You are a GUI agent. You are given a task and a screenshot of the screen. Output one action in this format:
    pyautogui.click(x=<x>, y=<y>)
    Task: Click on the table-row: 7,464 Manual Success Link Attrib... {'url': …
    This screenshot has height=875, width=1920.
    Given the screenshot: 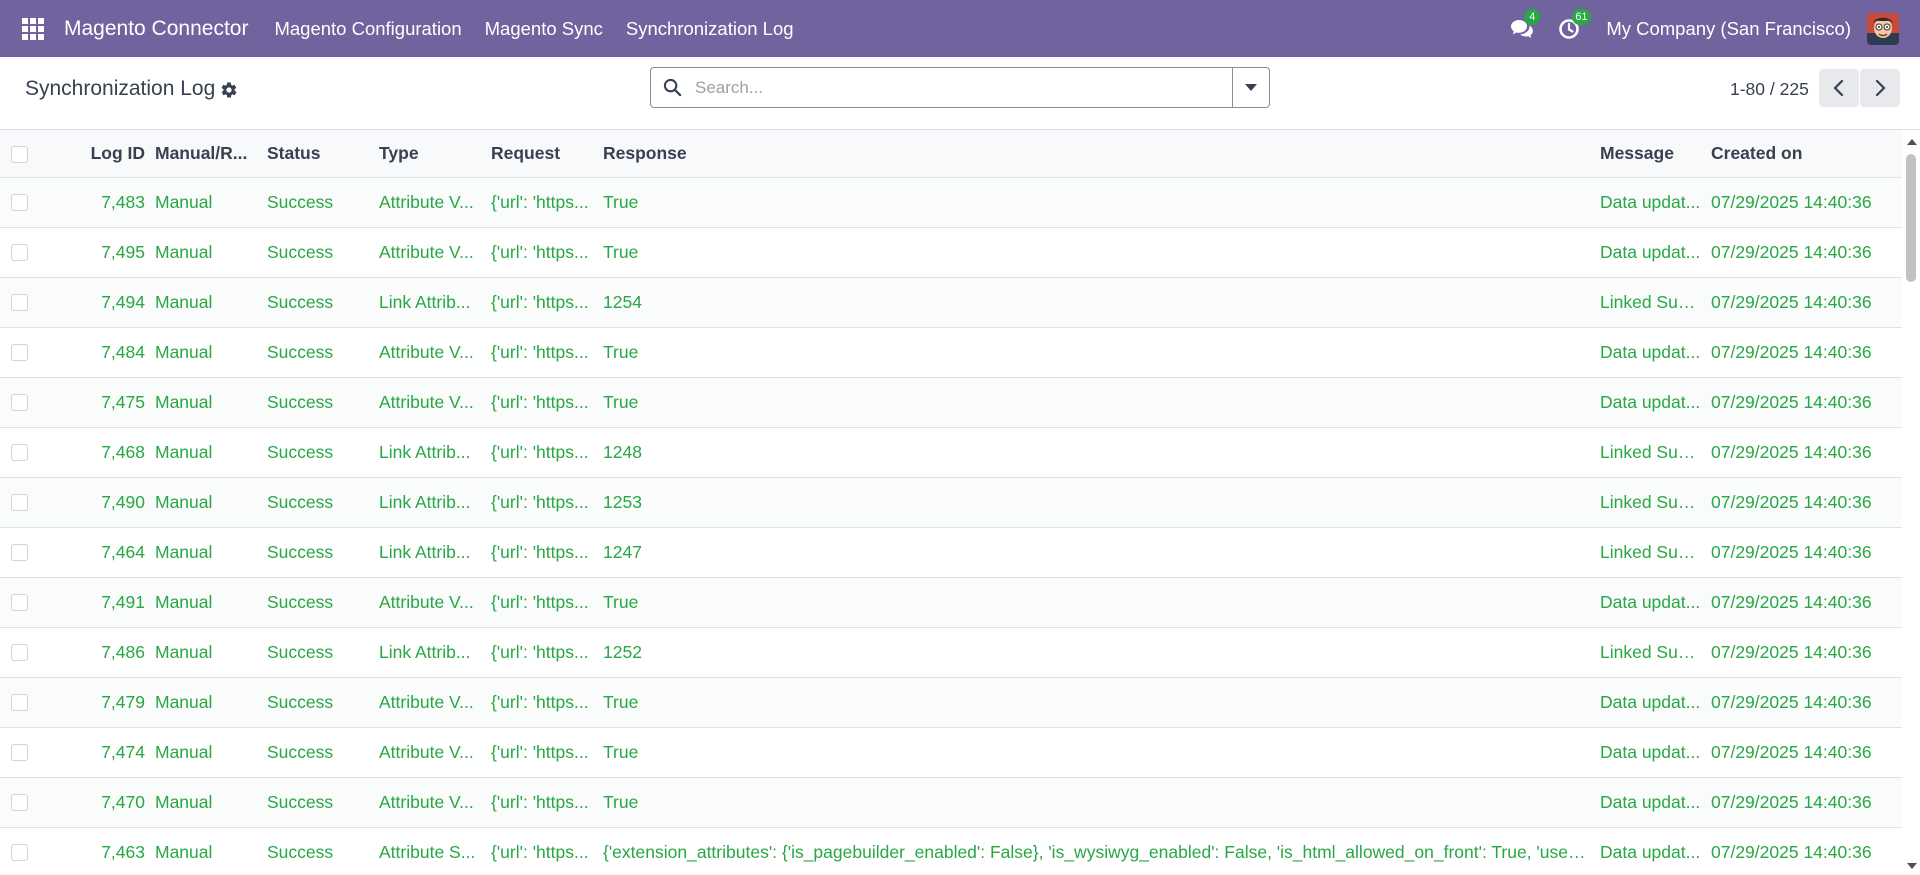 What is the action you would take?
    pyautogui.click(x=951, y=552)
    